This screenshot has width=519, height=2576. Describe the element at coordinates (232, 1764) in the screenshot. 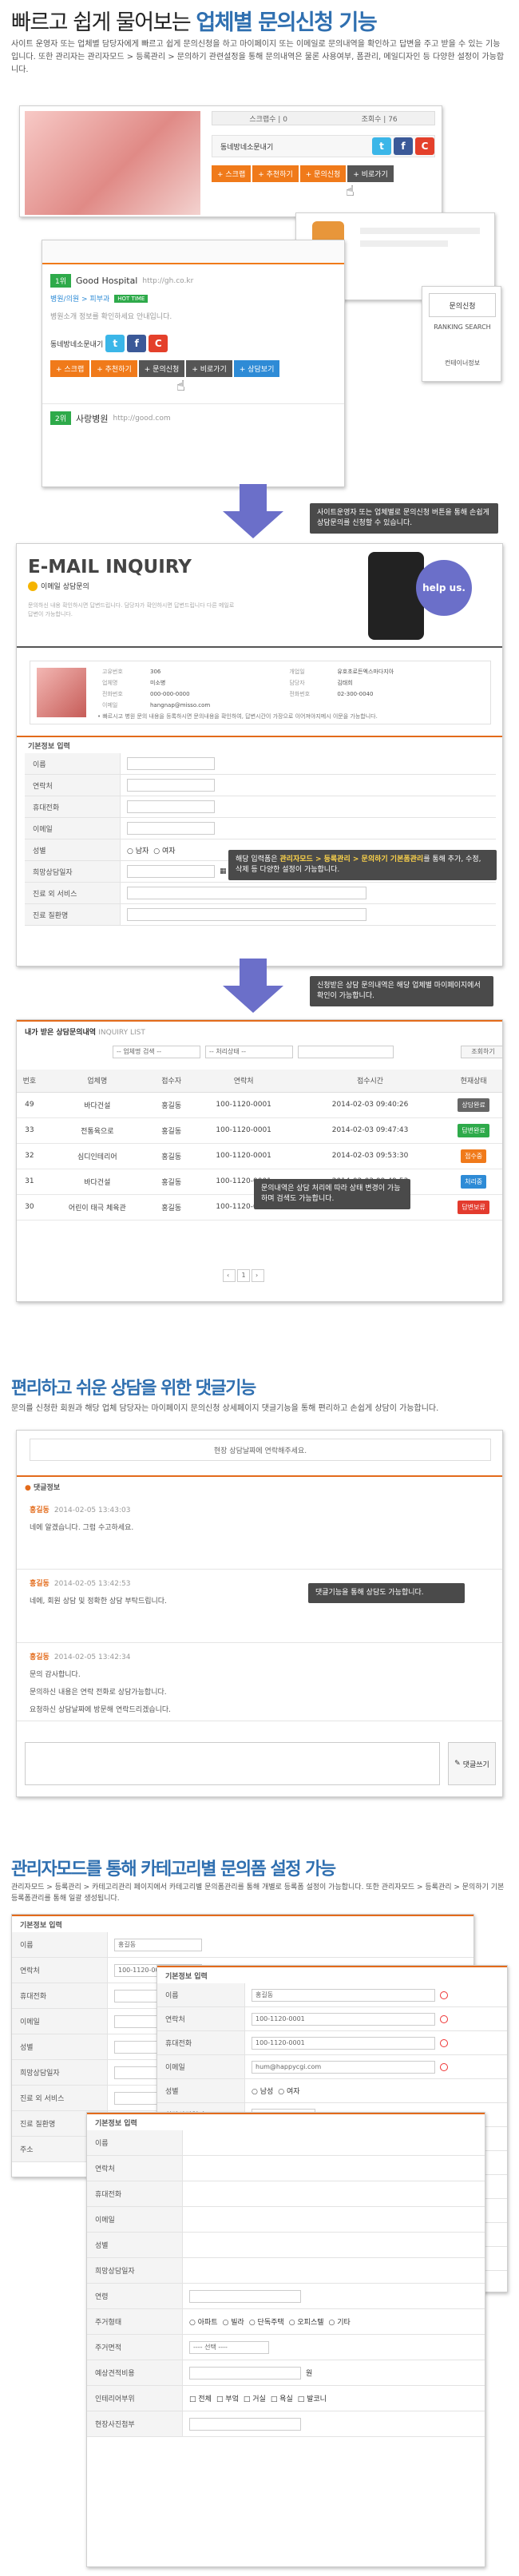

I see `comment-textarea` at that location.